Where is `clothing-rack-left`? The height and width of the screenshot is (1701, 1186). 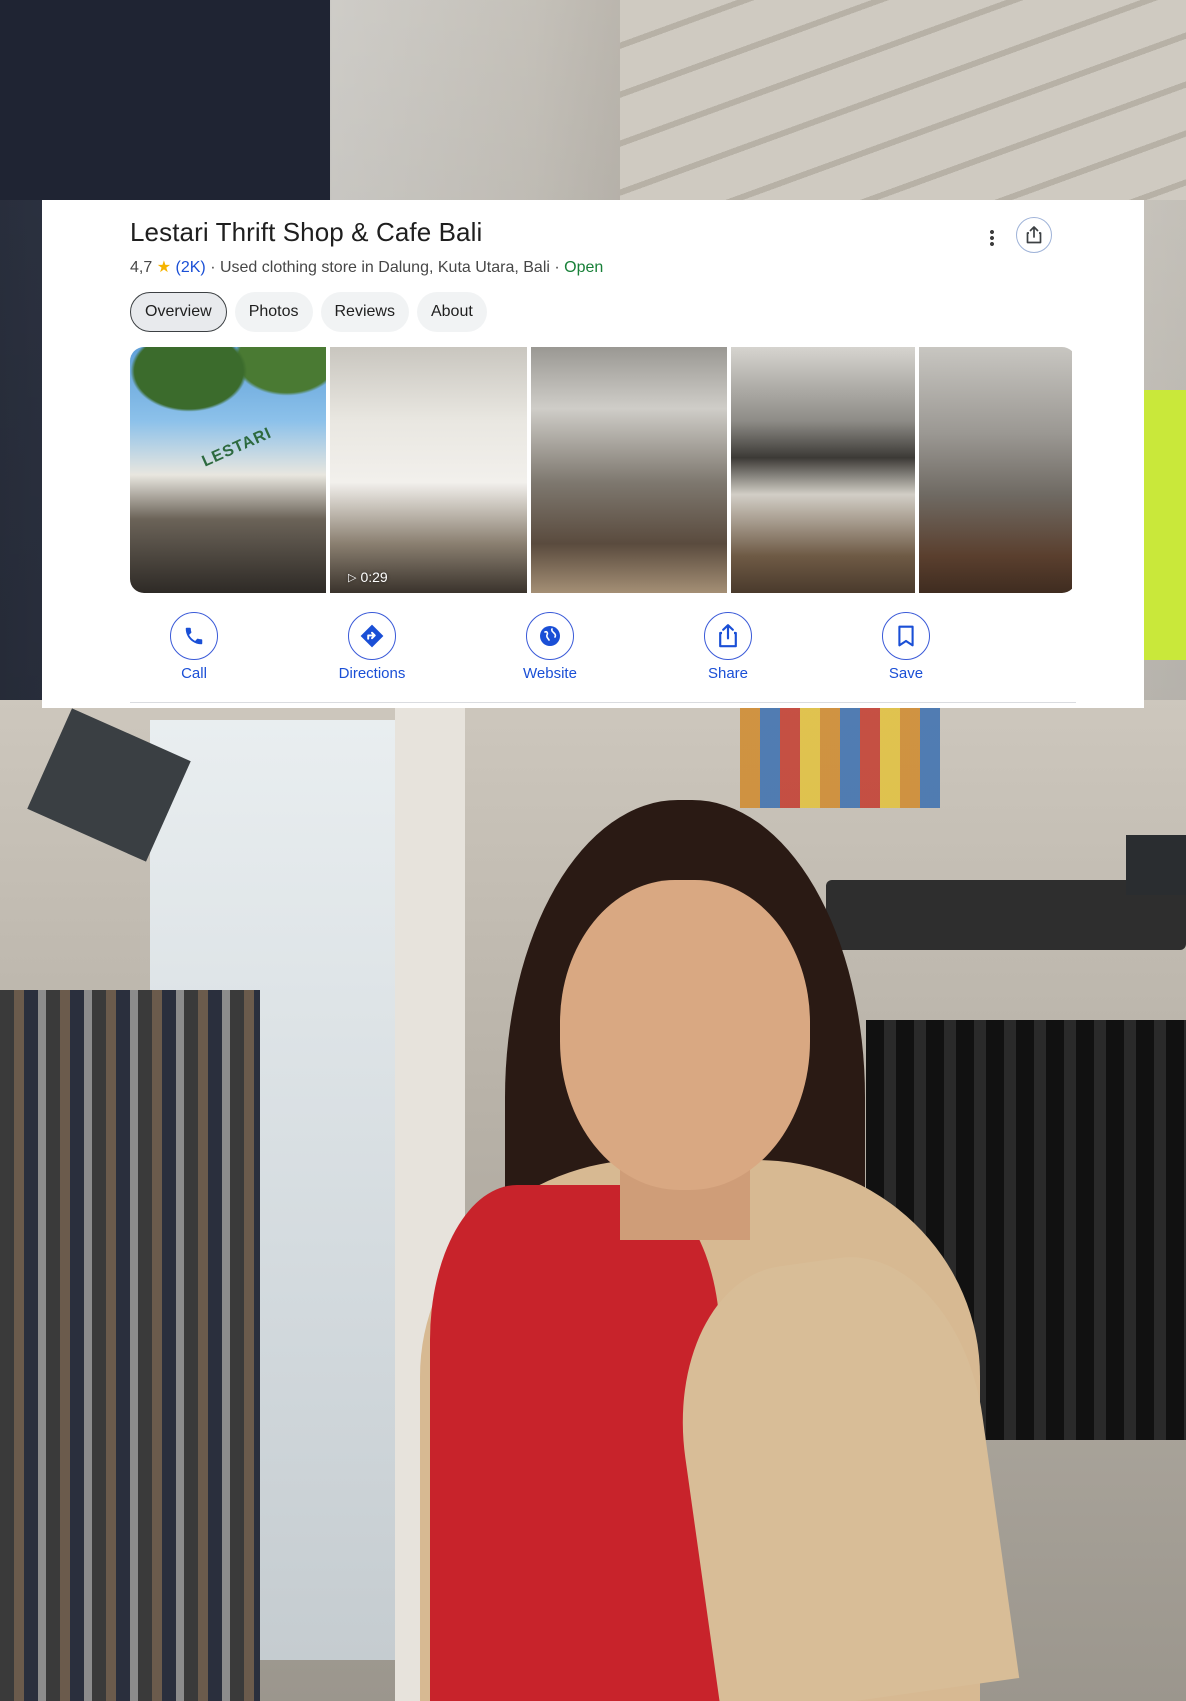 clothing-rack-left is located at coordinates (130, 1345).